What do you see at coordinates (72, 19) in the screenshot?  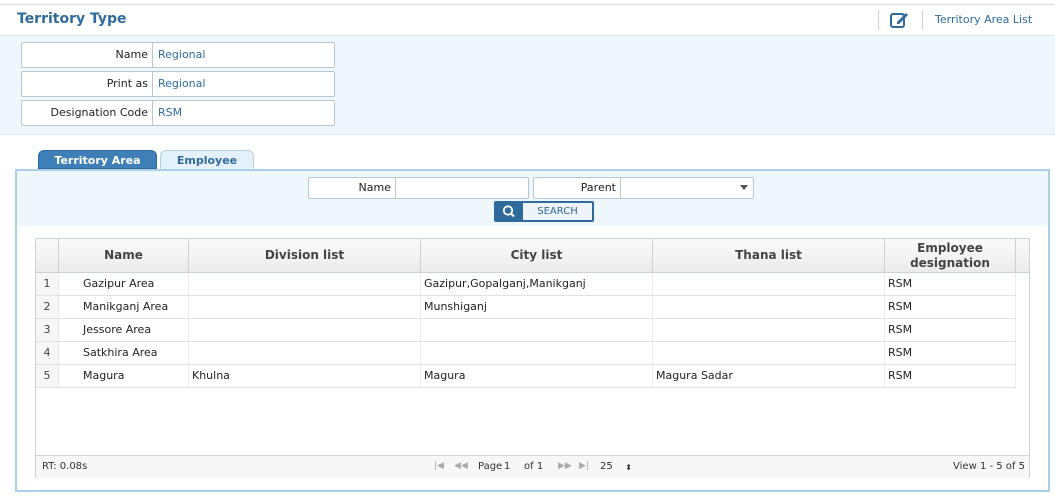 I see `page-title: Territory Type` at bounding box center [72, 19].